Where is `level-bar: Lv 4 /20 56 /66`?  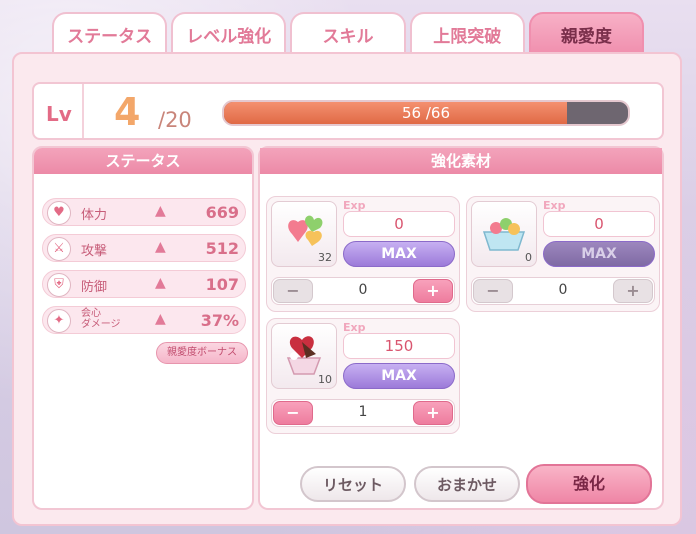
level-bar: Lv 4 /20 56 /66 is located at coordinates (348, 111).